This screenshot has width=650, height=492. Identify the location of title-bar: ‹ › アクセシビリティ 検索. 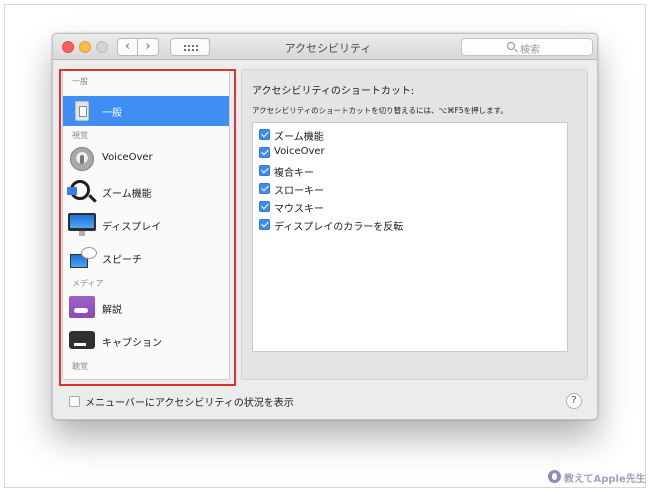
(325, 47).